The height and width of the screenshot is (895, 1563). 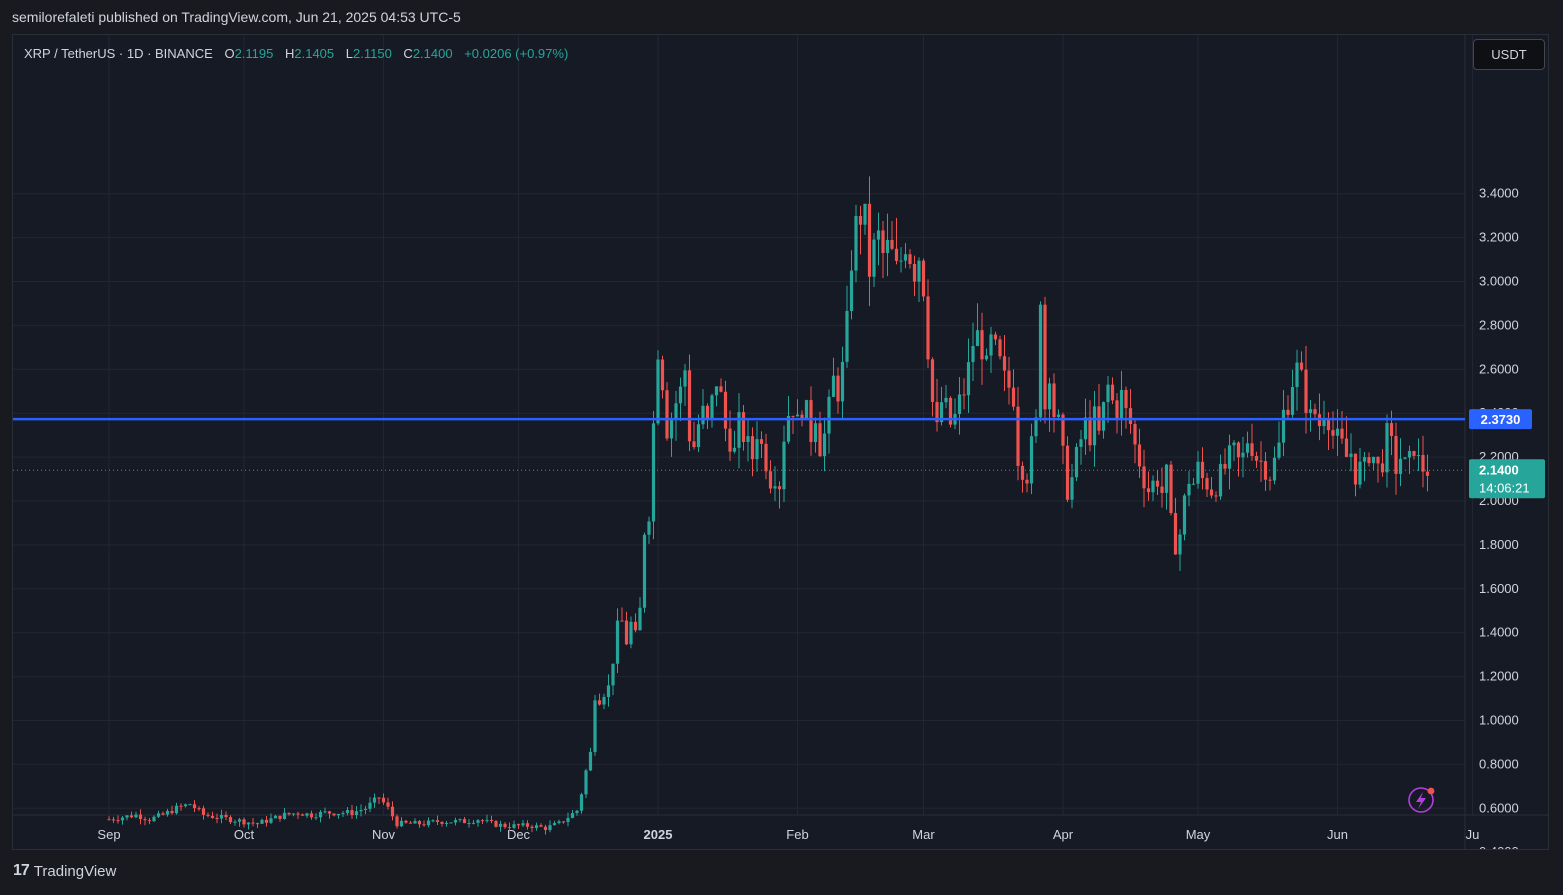 I want to click on currency-button: USDT, so click(x=1509, y=54).